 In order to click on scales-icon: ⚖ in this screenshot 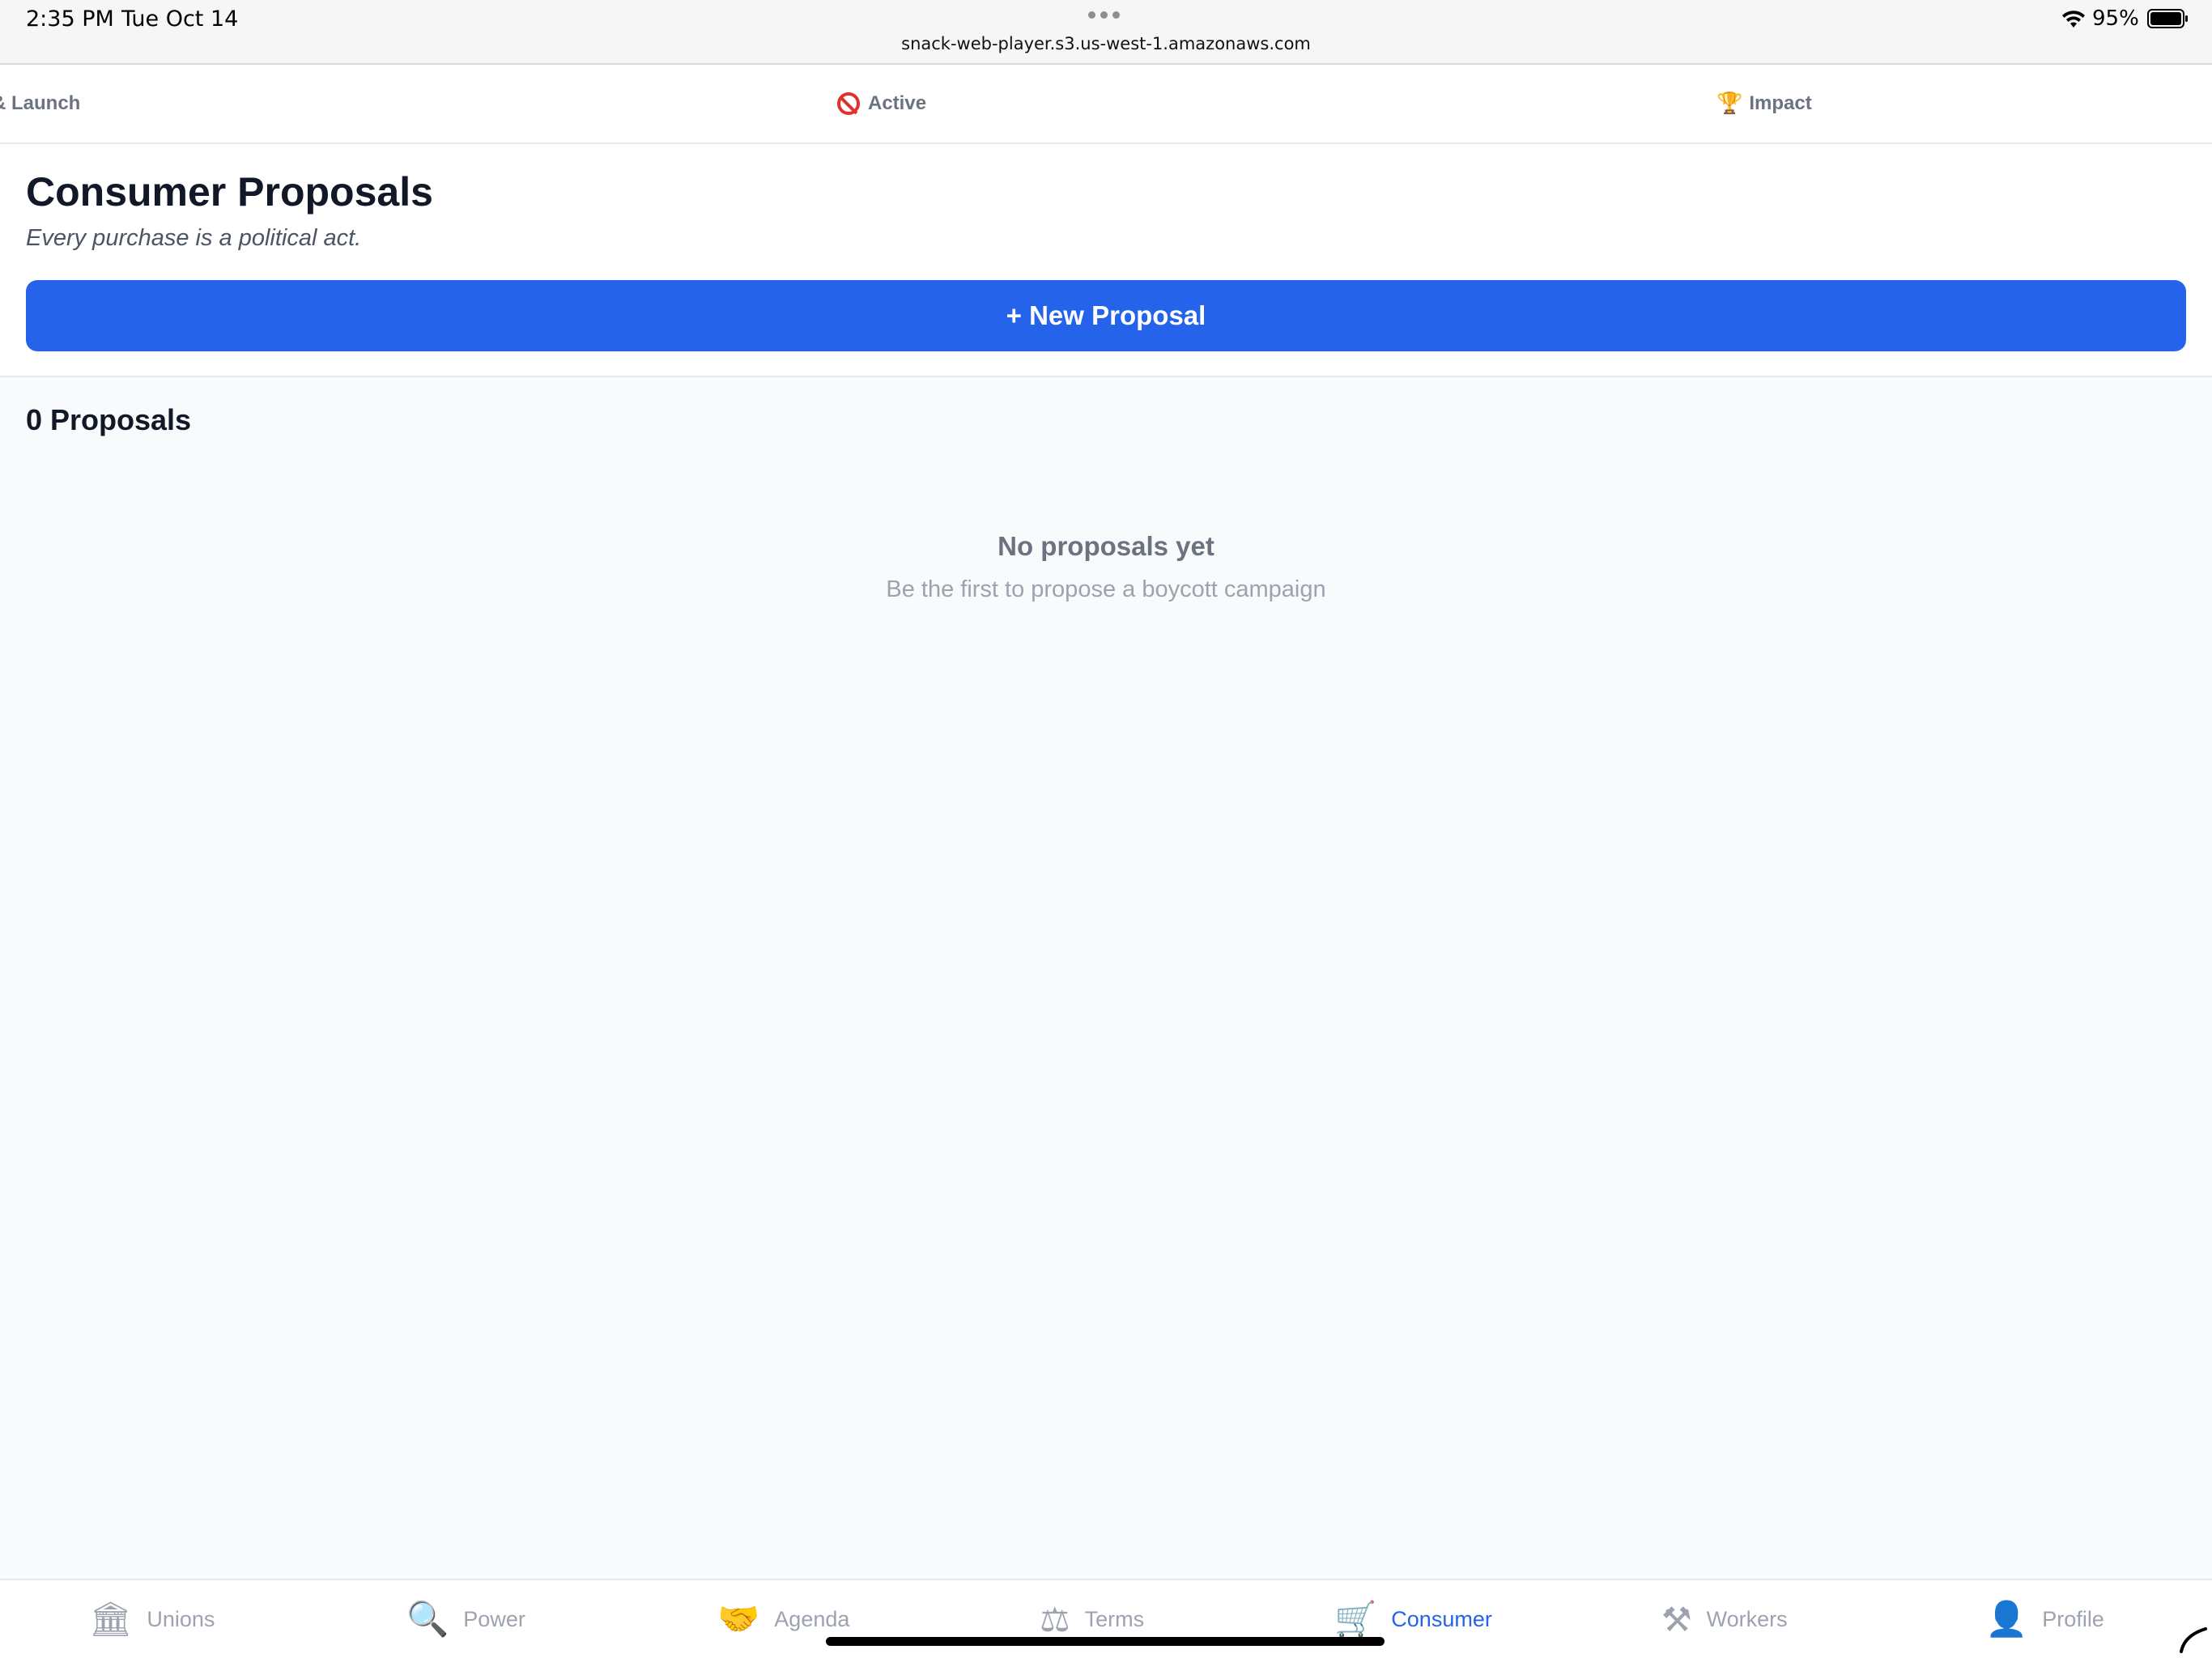, I will do `click(1055, 1619)`.